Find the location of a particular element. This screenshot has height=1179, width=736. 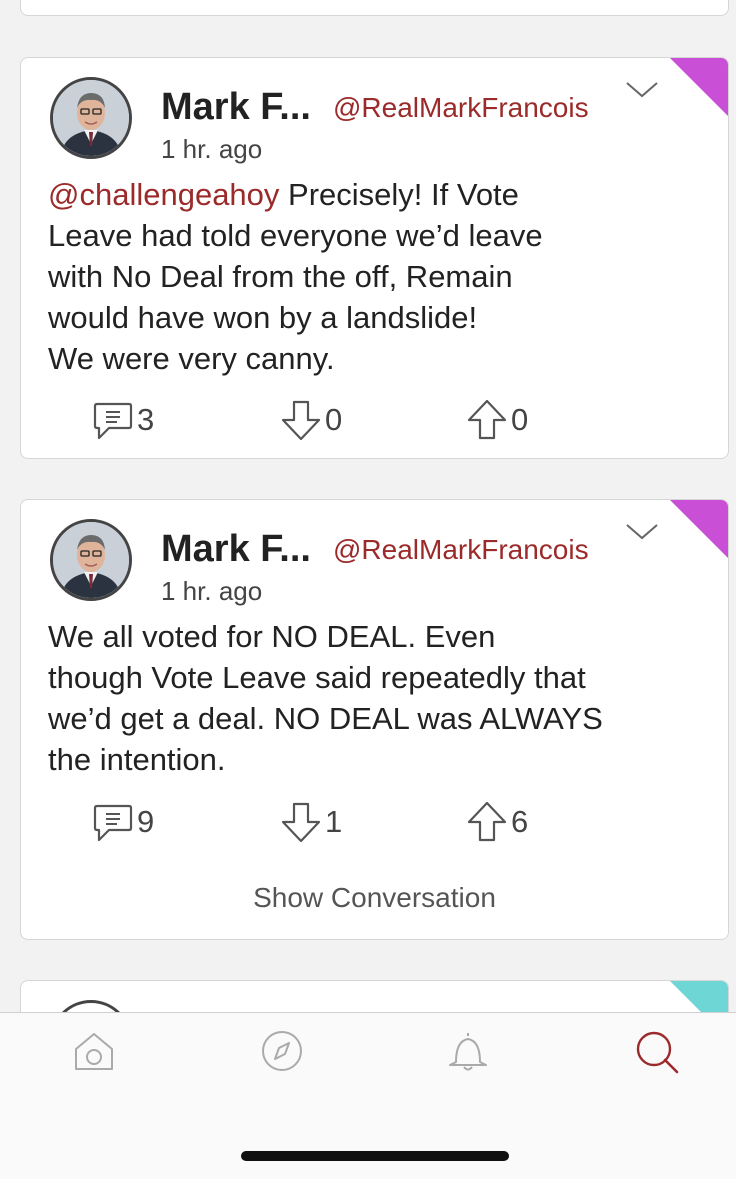

home-indicator is located at coordinates (375, 1156).